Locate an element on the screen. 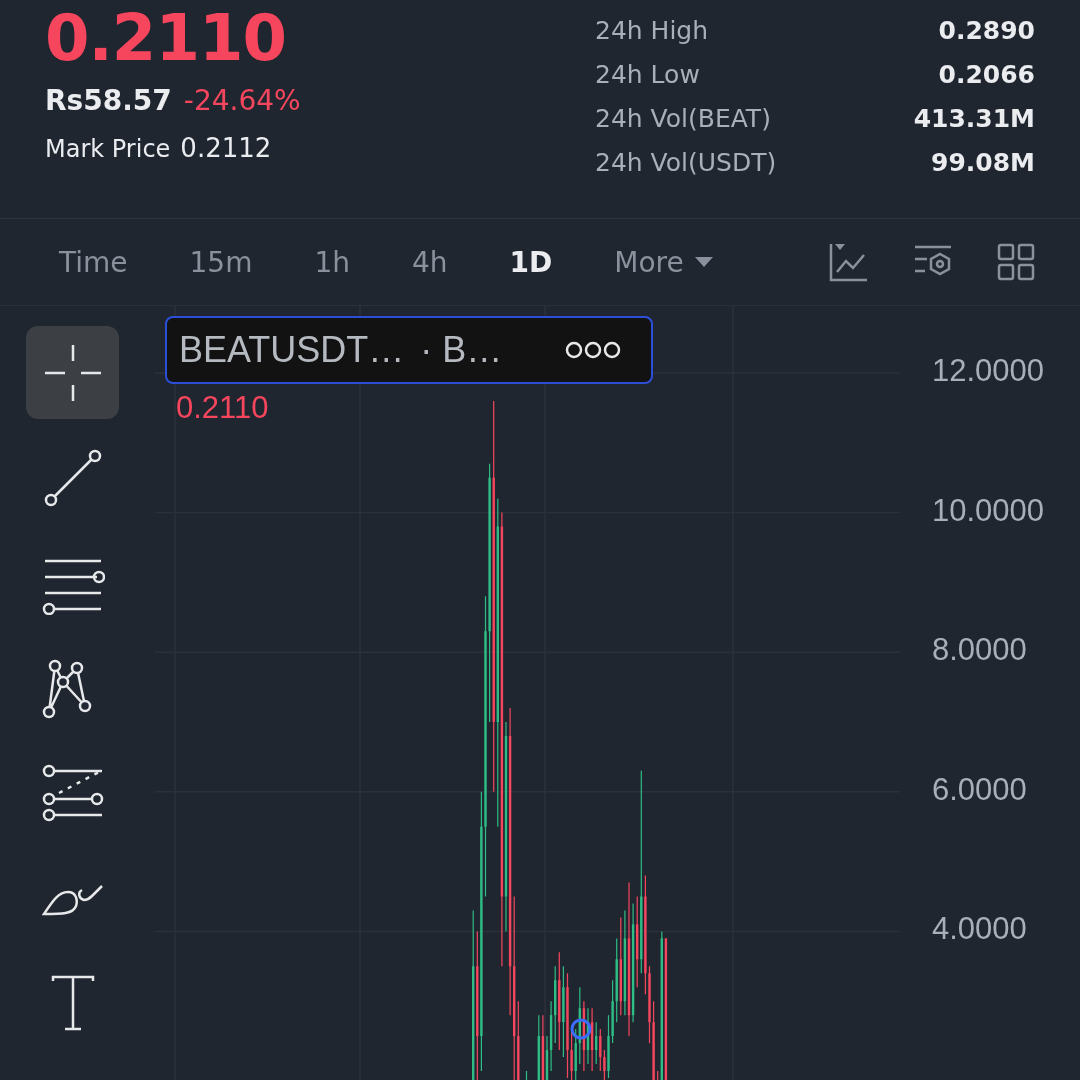 The width and height of the screenshot is (1080, 1080). stat-label: 24h Vol(BEAT) is located at coordinates (683, 118).